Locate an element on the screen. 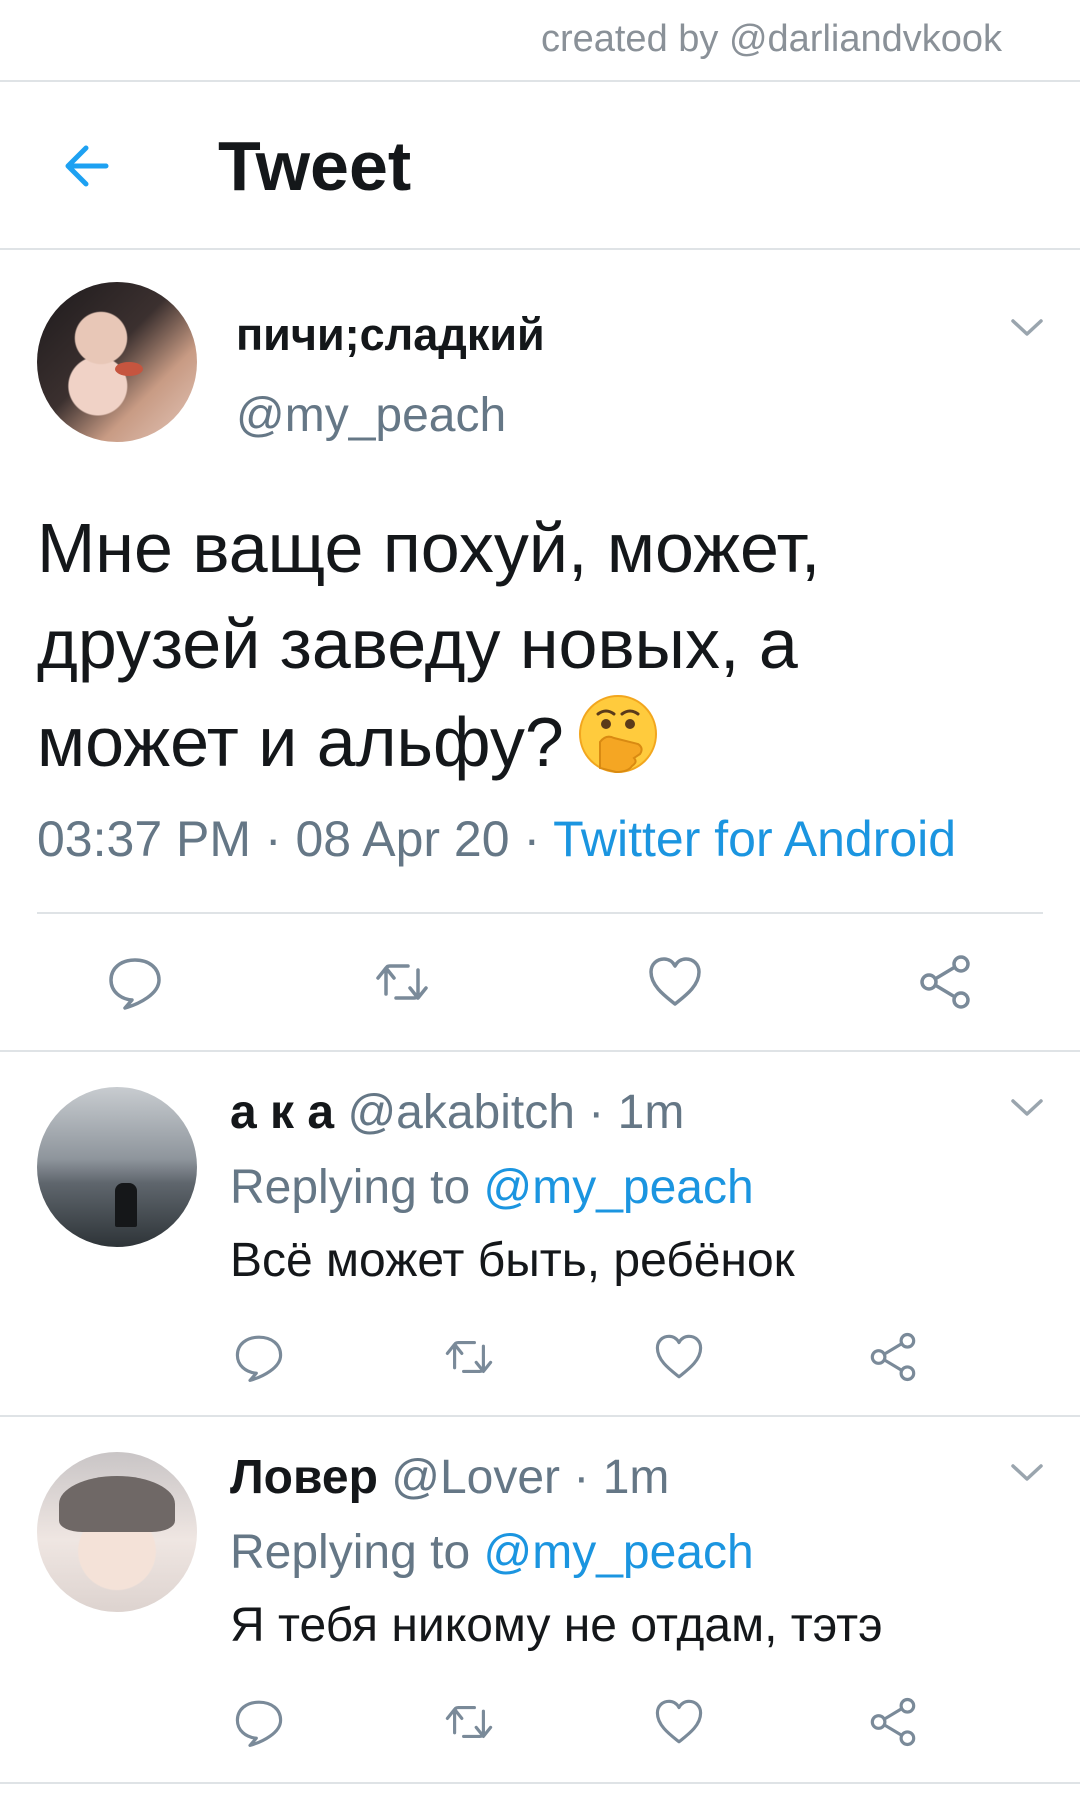 The width and height of the screenshot is (1080, 1802). header-divider is located at coordinates (540, 249).